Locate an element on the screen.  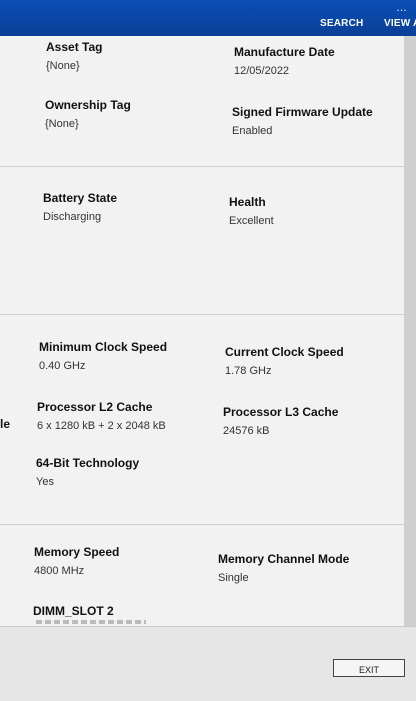
asset-tag-value: {None} is located at coordinates (63, 66).